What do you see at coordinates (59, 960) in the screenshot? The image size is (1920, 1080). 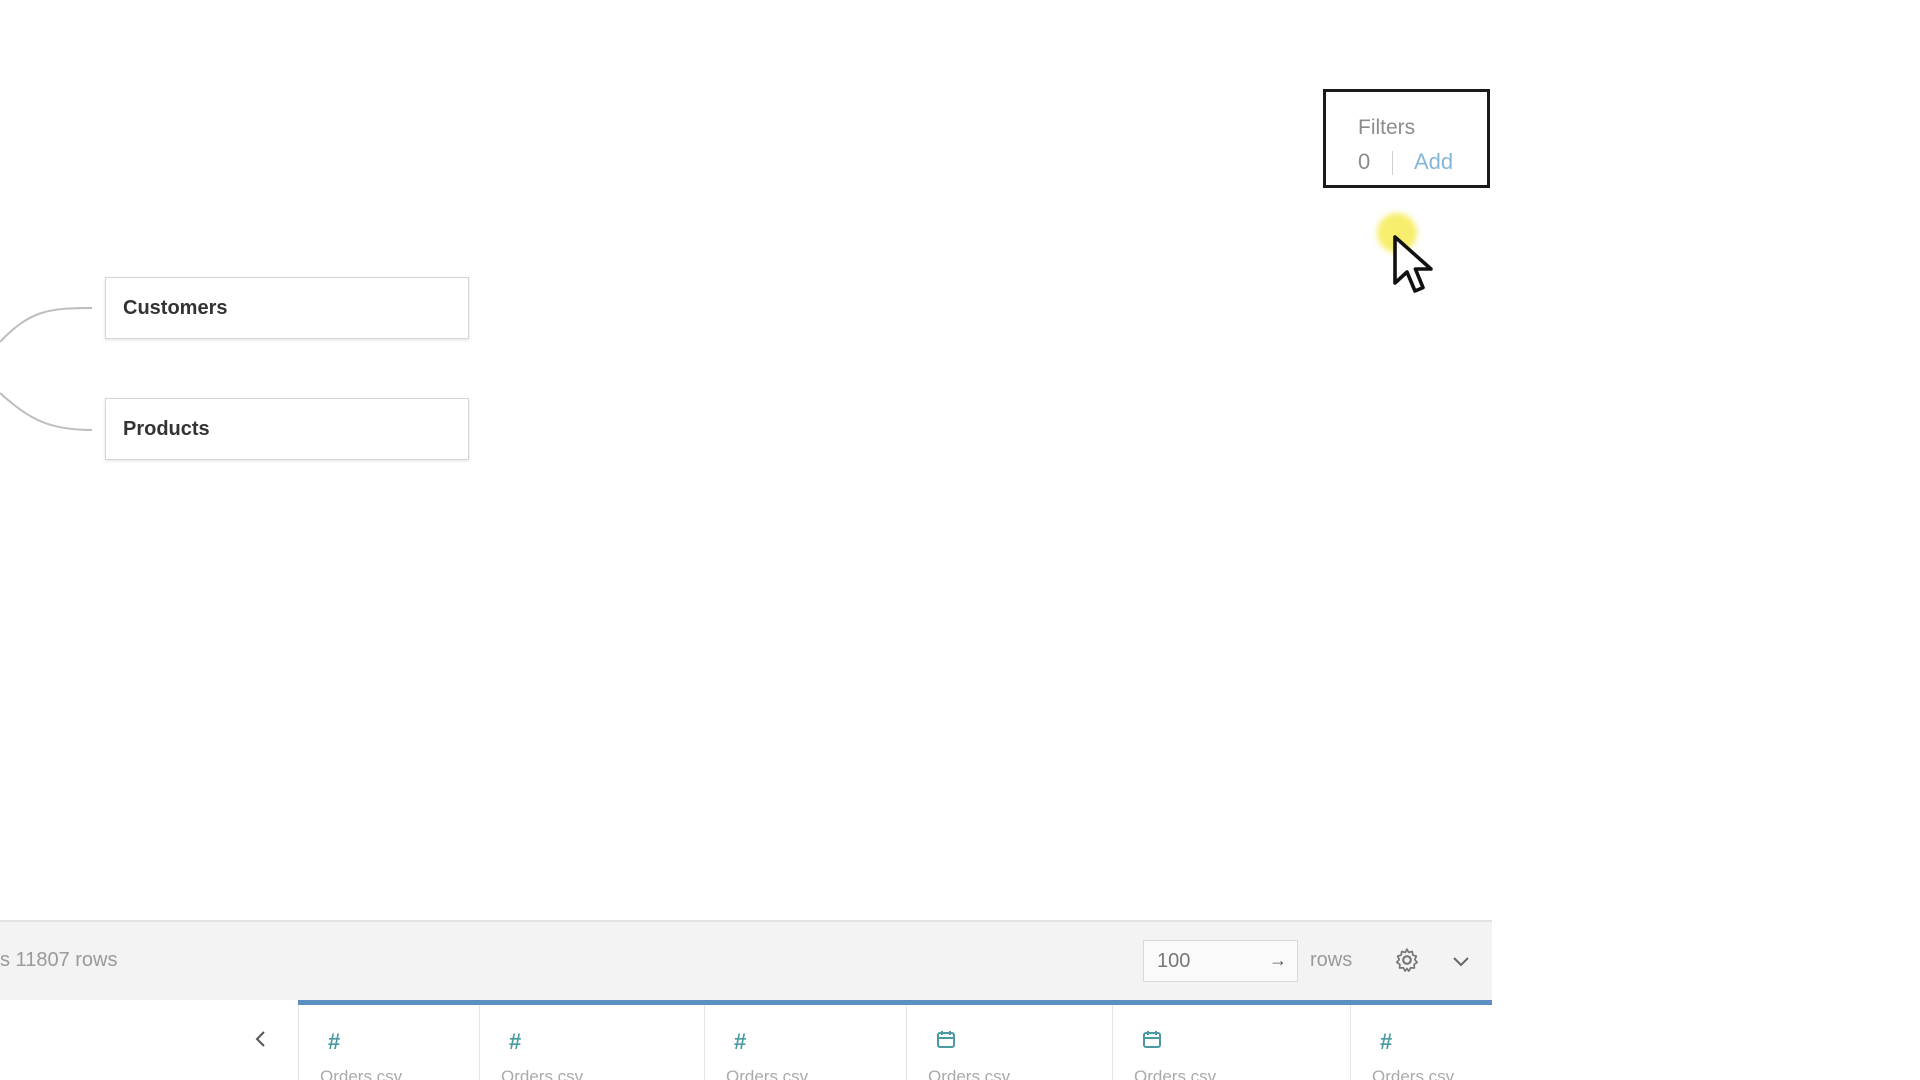 I see `row-count-text: s 11807 rows` at bounding box center [59, 960].